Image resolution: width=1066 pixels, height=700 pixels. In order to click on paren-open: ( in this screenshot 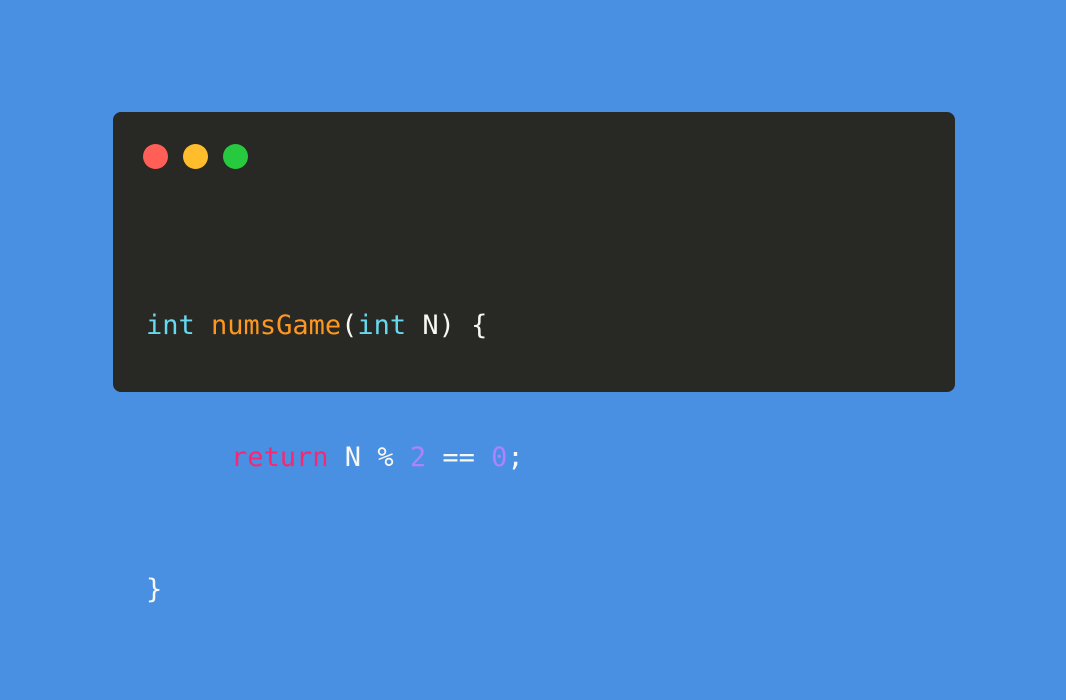, I will do `click(349, 325)`.